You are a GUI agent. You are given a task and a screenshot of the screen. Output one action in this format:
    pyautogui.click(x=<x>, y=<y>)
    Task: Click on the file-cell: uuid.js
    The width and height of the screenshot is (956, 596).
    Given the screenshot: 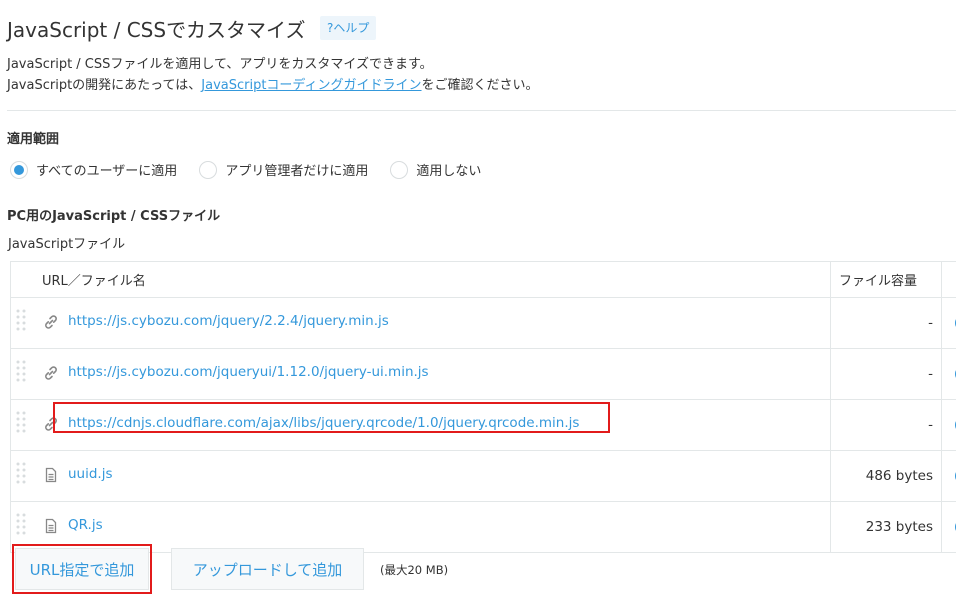 What is the action you would take?
    pyautogui.click(x=420, y=476)
    